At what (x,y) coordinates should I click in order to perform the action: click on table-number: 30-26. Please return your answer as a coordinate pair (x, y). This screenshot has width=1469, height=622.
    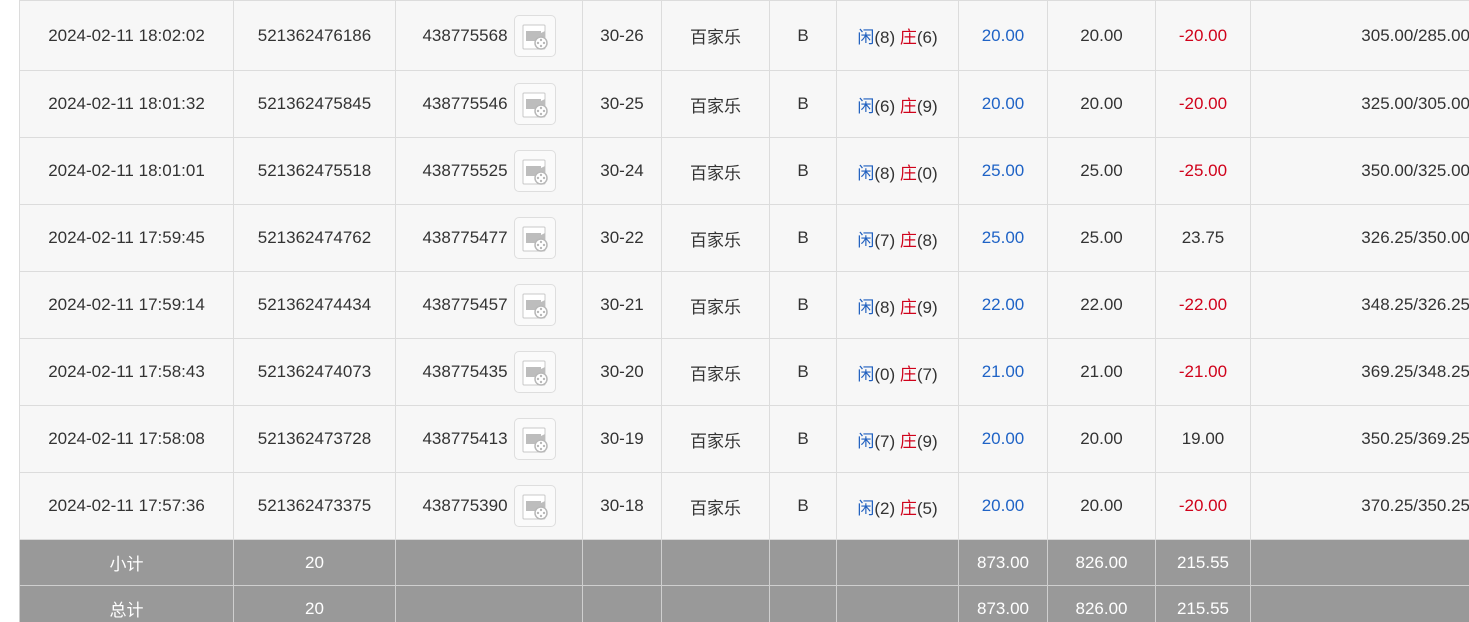
    Looking at the image, I should click on (622, 35).